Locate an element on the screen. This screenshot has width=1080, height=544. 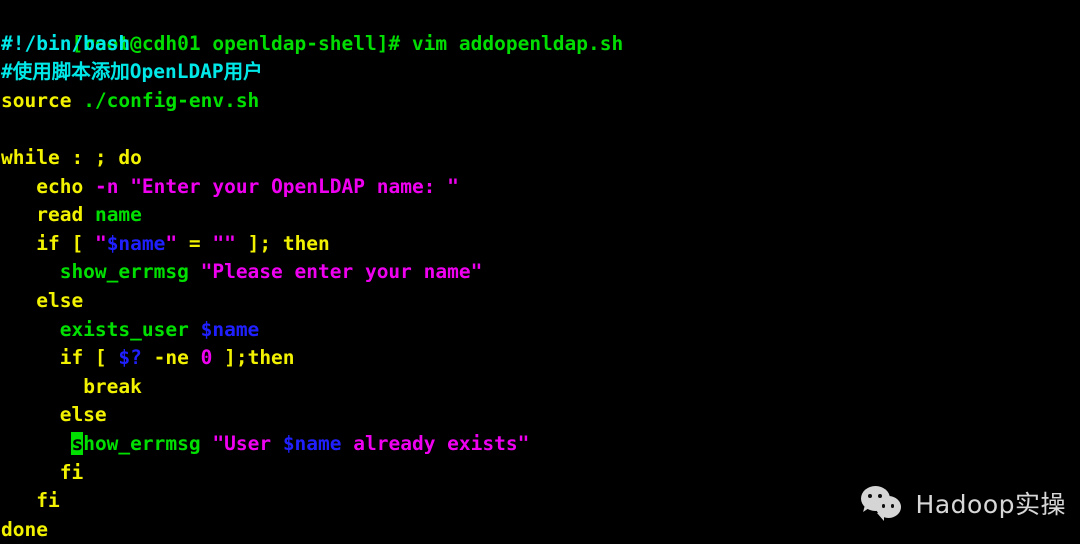
code-line: while : ; do is located at coordinates (540, 158).